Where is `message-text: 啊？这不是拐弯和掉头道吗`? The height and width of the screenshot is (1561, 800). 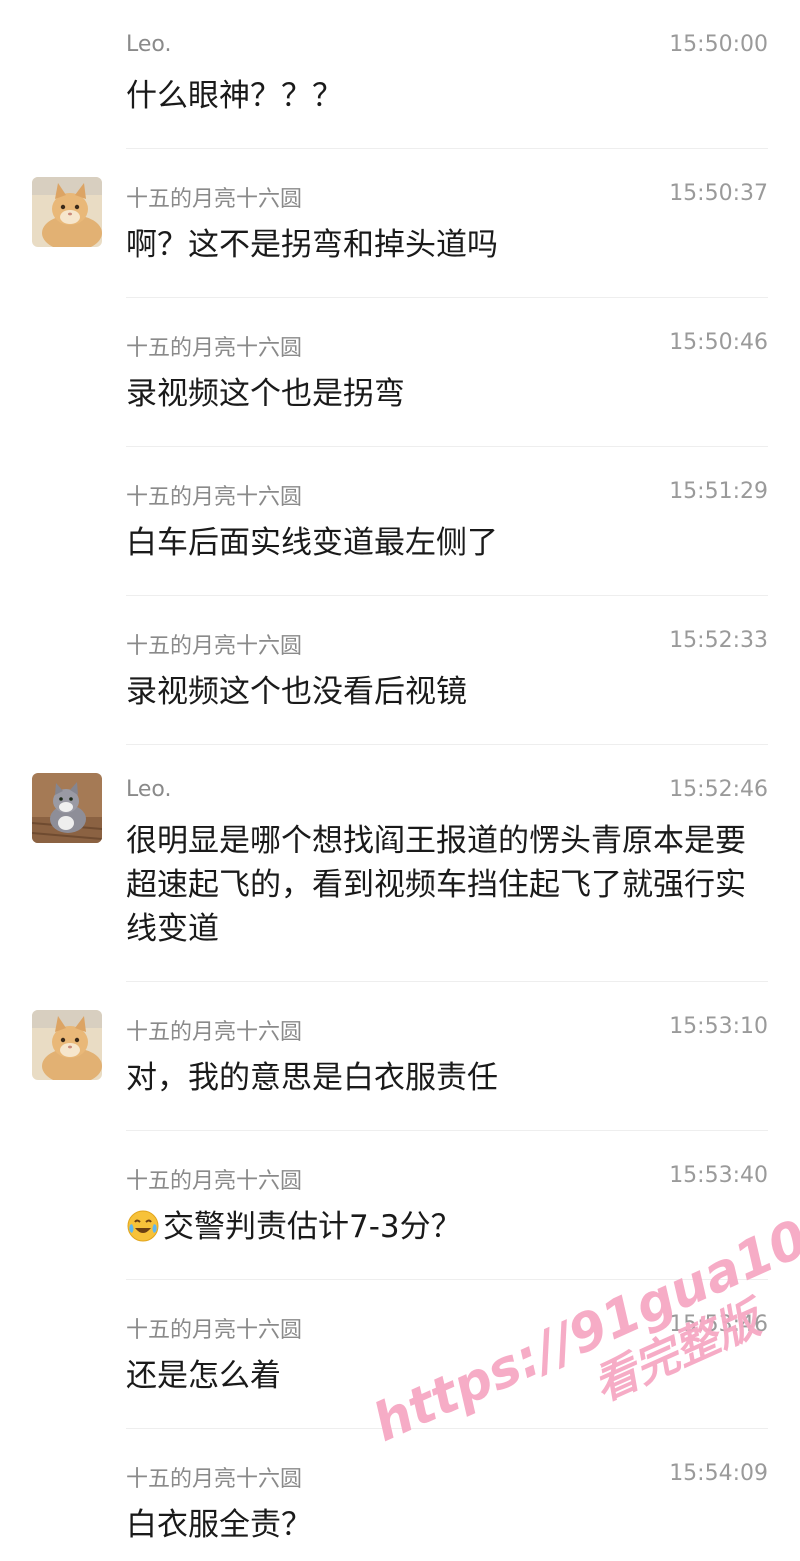
message-text: 啊？这不是拐弯和掉头道吗 is located at coordinates (312, 245).